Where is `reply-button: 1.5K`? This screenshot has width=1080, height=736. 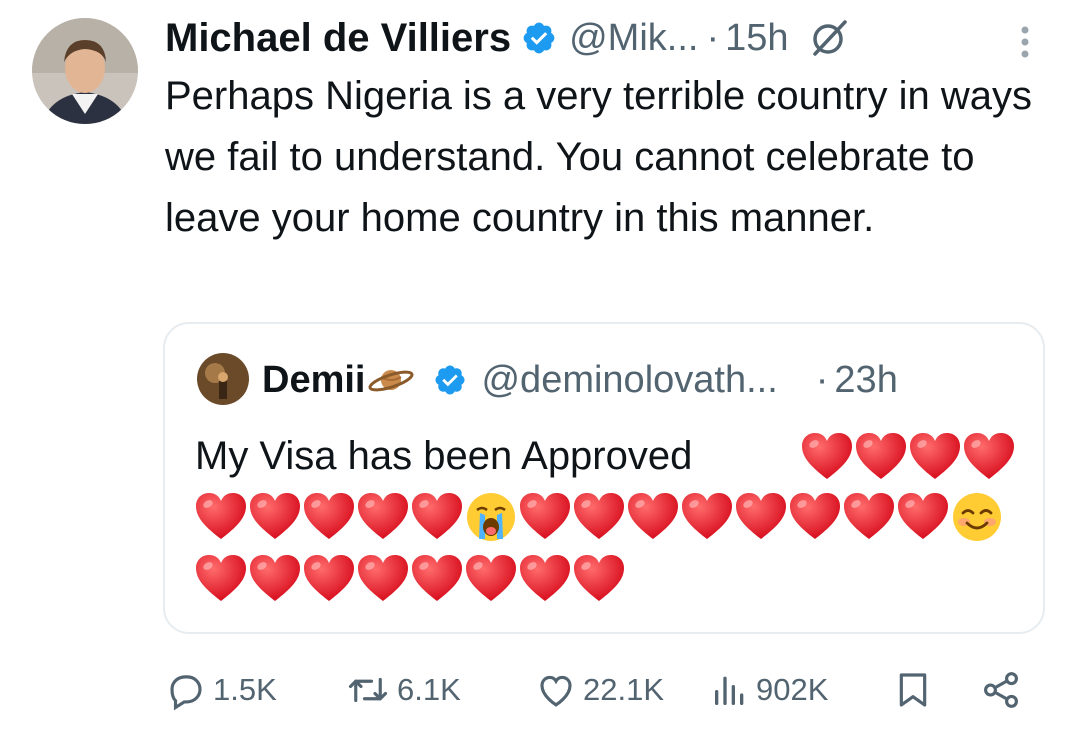
reply-button: 1.5K is located at coordinates (221, 690).